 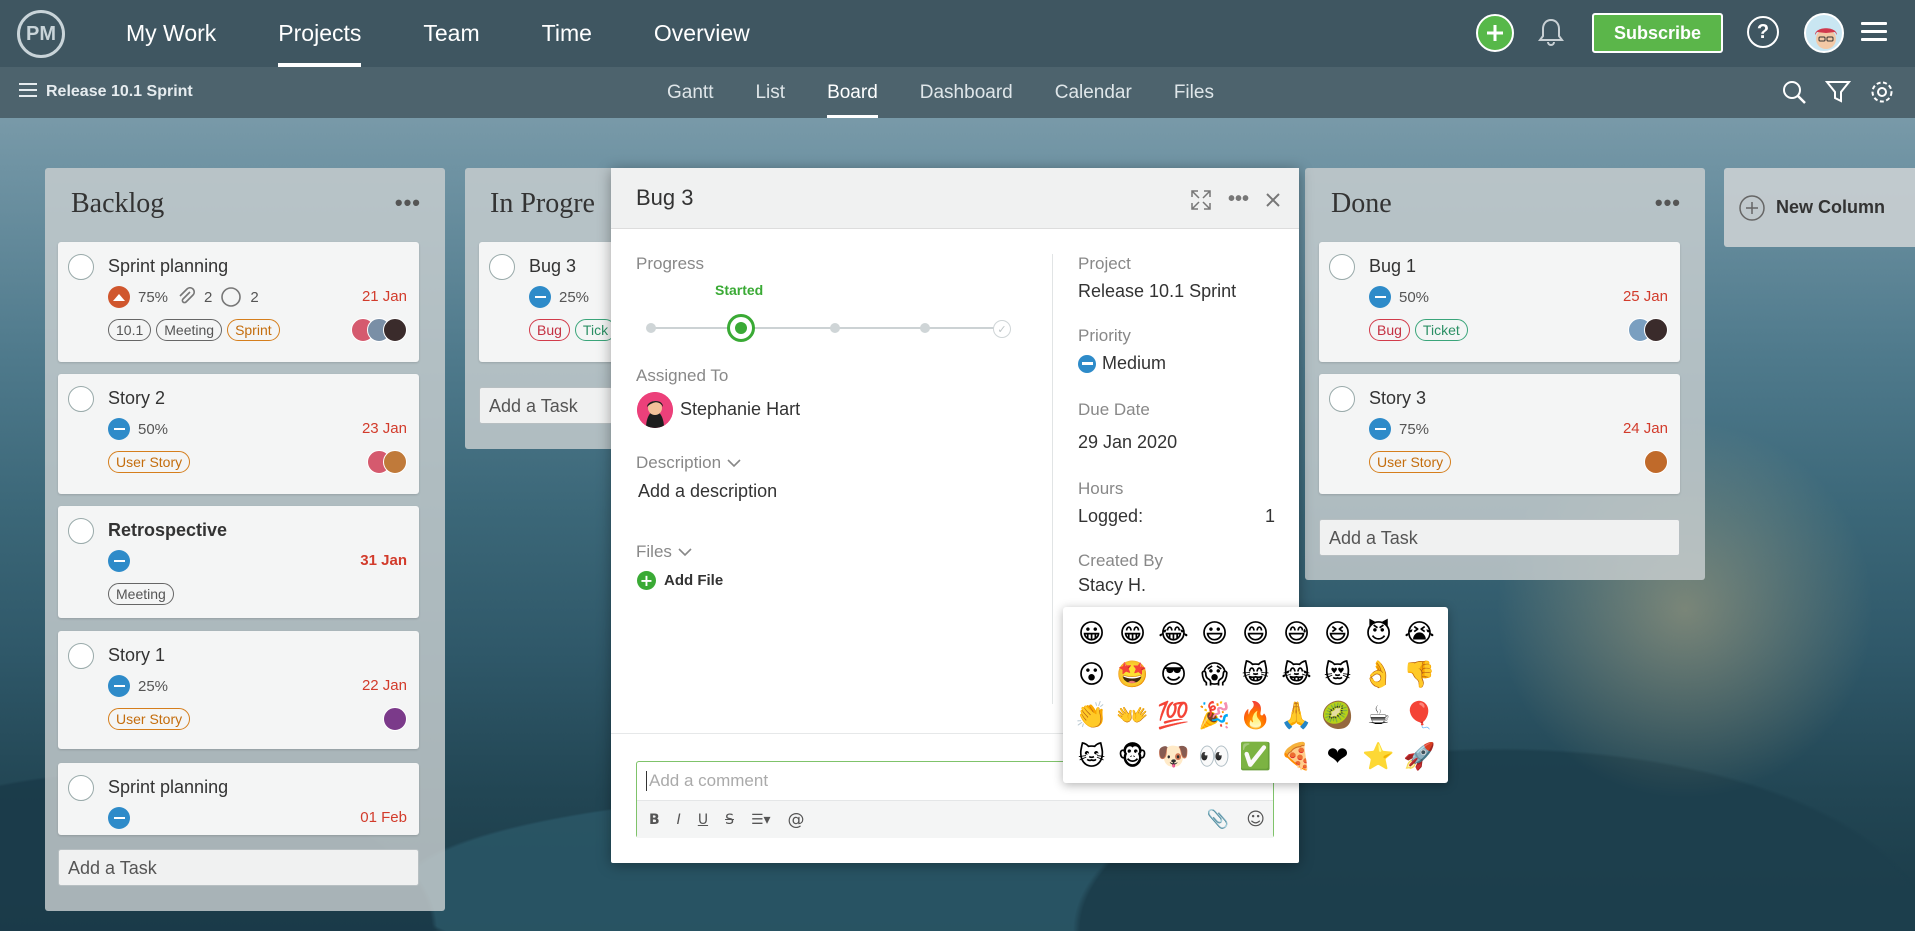 What do you see at coordinates (828, 328) in the screenshot?
I see `progress-stepper: ✓` at bounding box center [828, 328].